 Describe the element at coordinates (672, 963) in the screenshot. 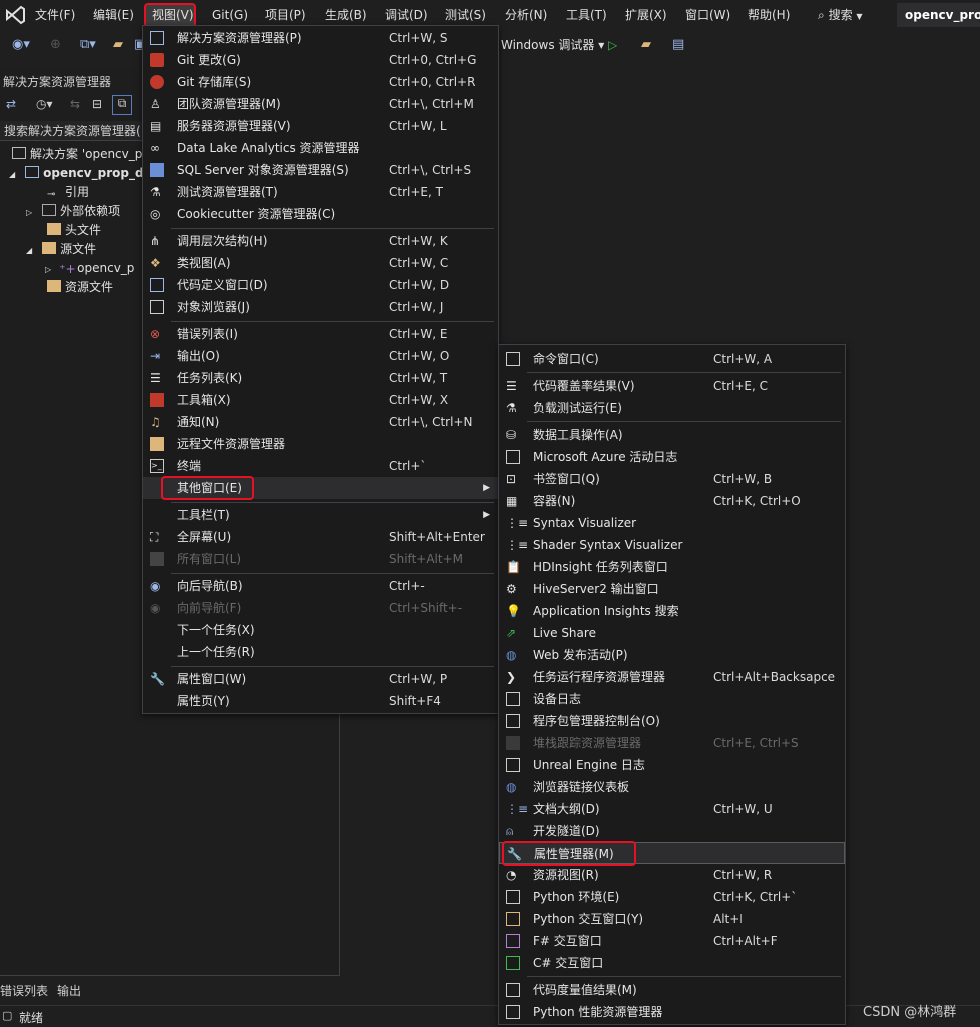

I see `submenu-item-csharp-interactive: C# 交互窗口` at that location.